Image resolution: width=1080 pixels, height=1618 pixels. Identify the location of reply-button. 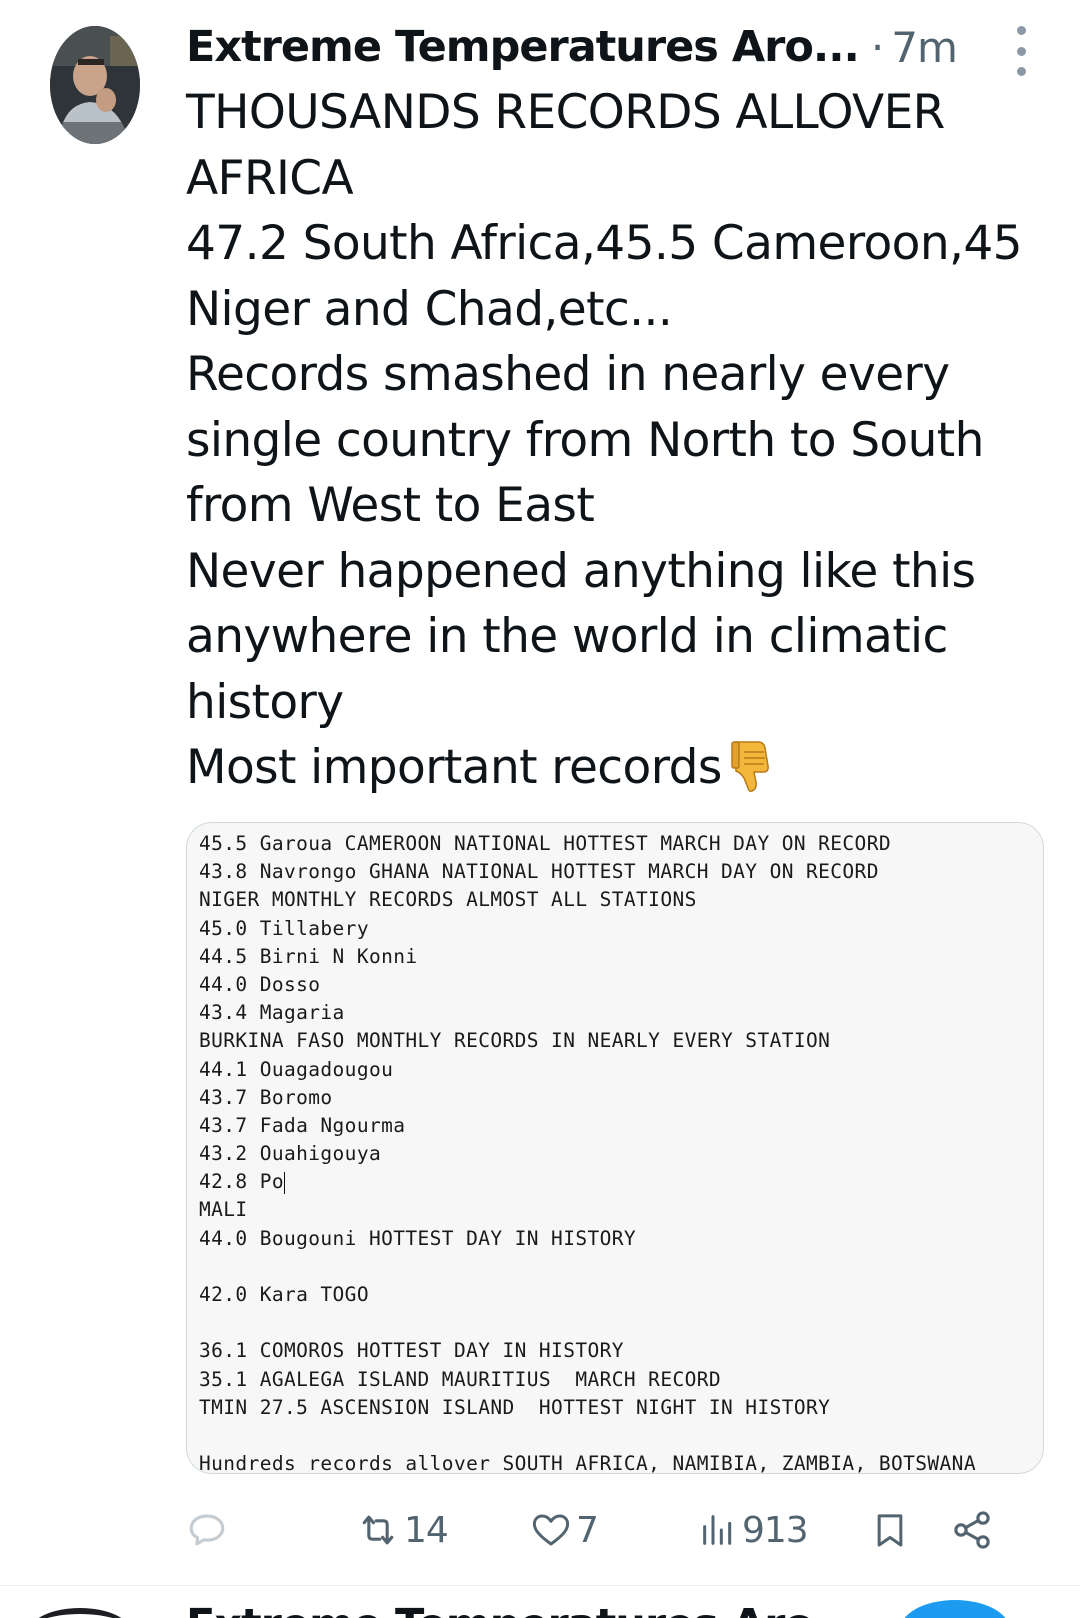
(207, 1530).